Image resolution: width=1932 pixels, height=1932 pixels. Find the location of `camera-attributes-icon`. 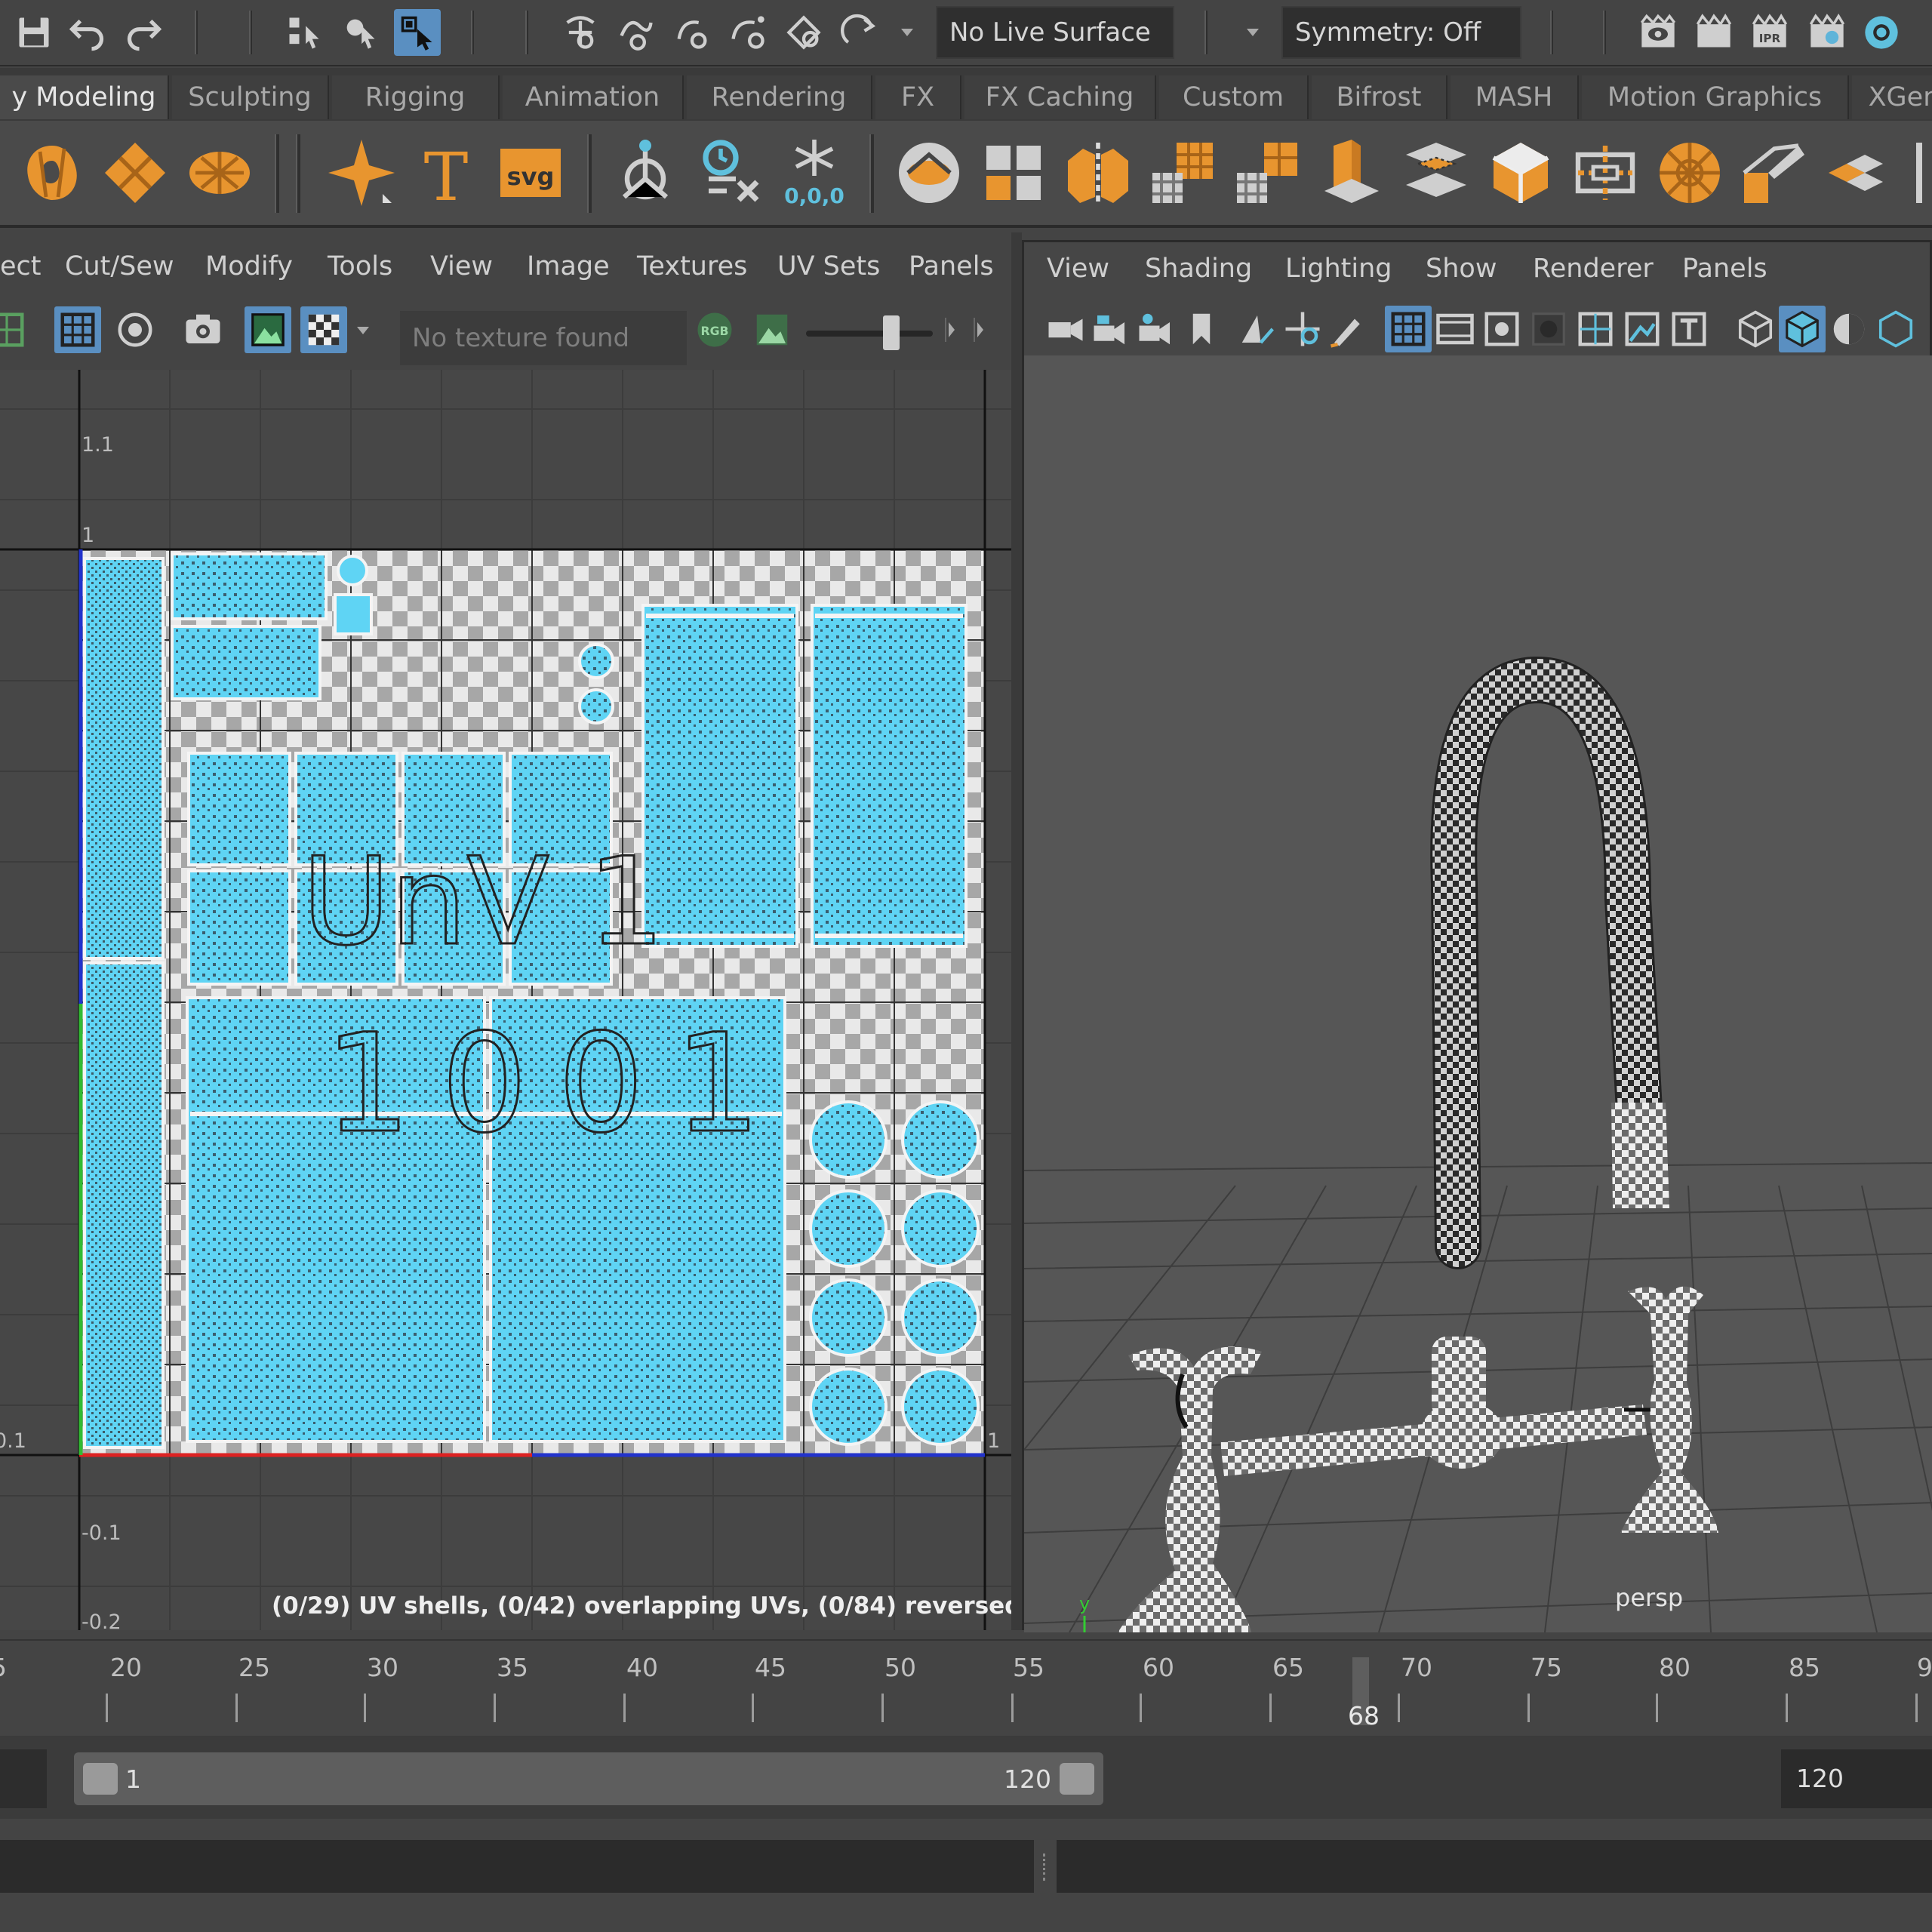

camera-attributes-icon is located at coordinates (1156, 329).